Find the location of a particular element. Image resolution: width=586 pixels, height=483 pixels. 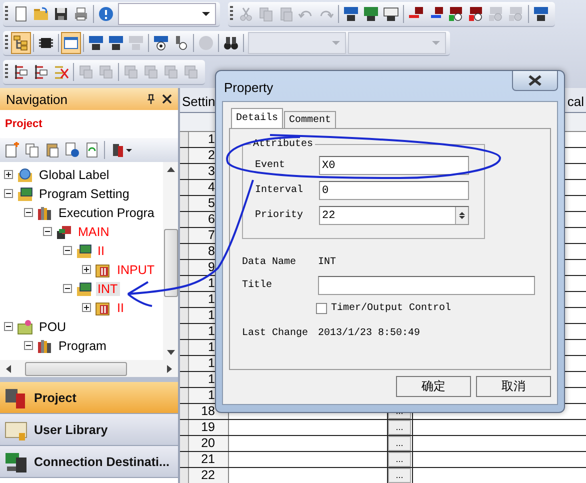

tree-item: Program Setting is located at coordinates (84, 193).